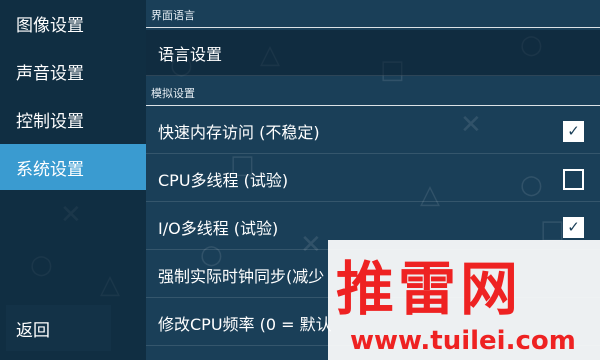 The height and width of the screenshot is (360, 600). I want to click on cpu-multithread-row: CPU多线程 (试验), so click(373, 179).